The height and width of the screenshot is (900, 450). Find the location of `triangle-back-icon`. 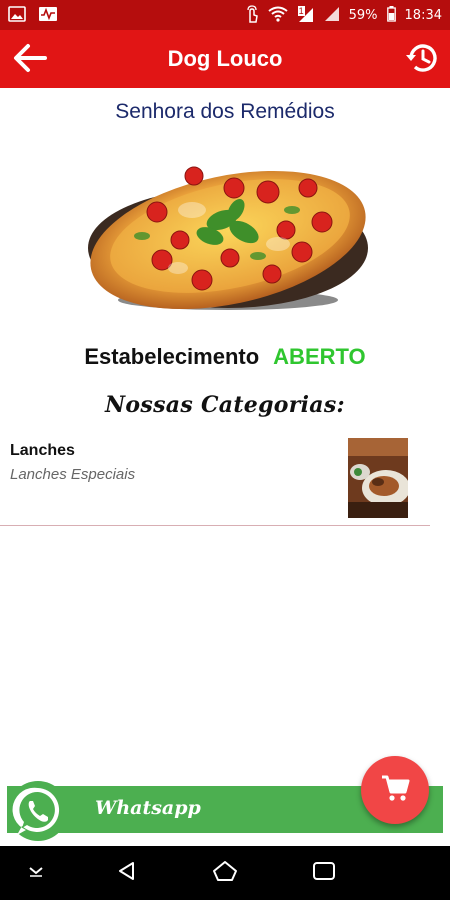

triangle-back-icon is located at coordinates (127, 873).